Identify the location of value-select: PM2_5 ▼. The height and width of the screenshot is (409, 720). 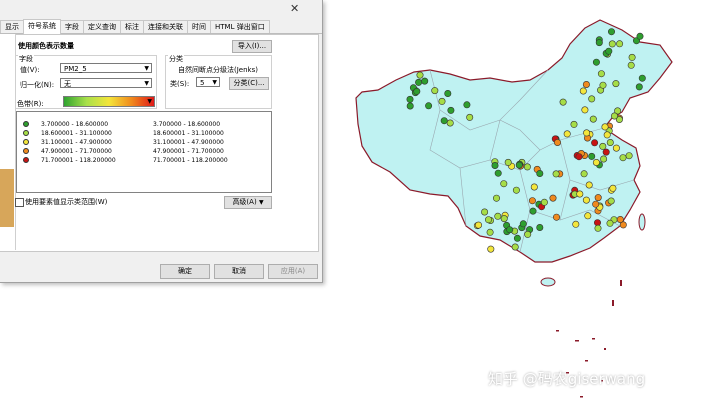
(106, 68).